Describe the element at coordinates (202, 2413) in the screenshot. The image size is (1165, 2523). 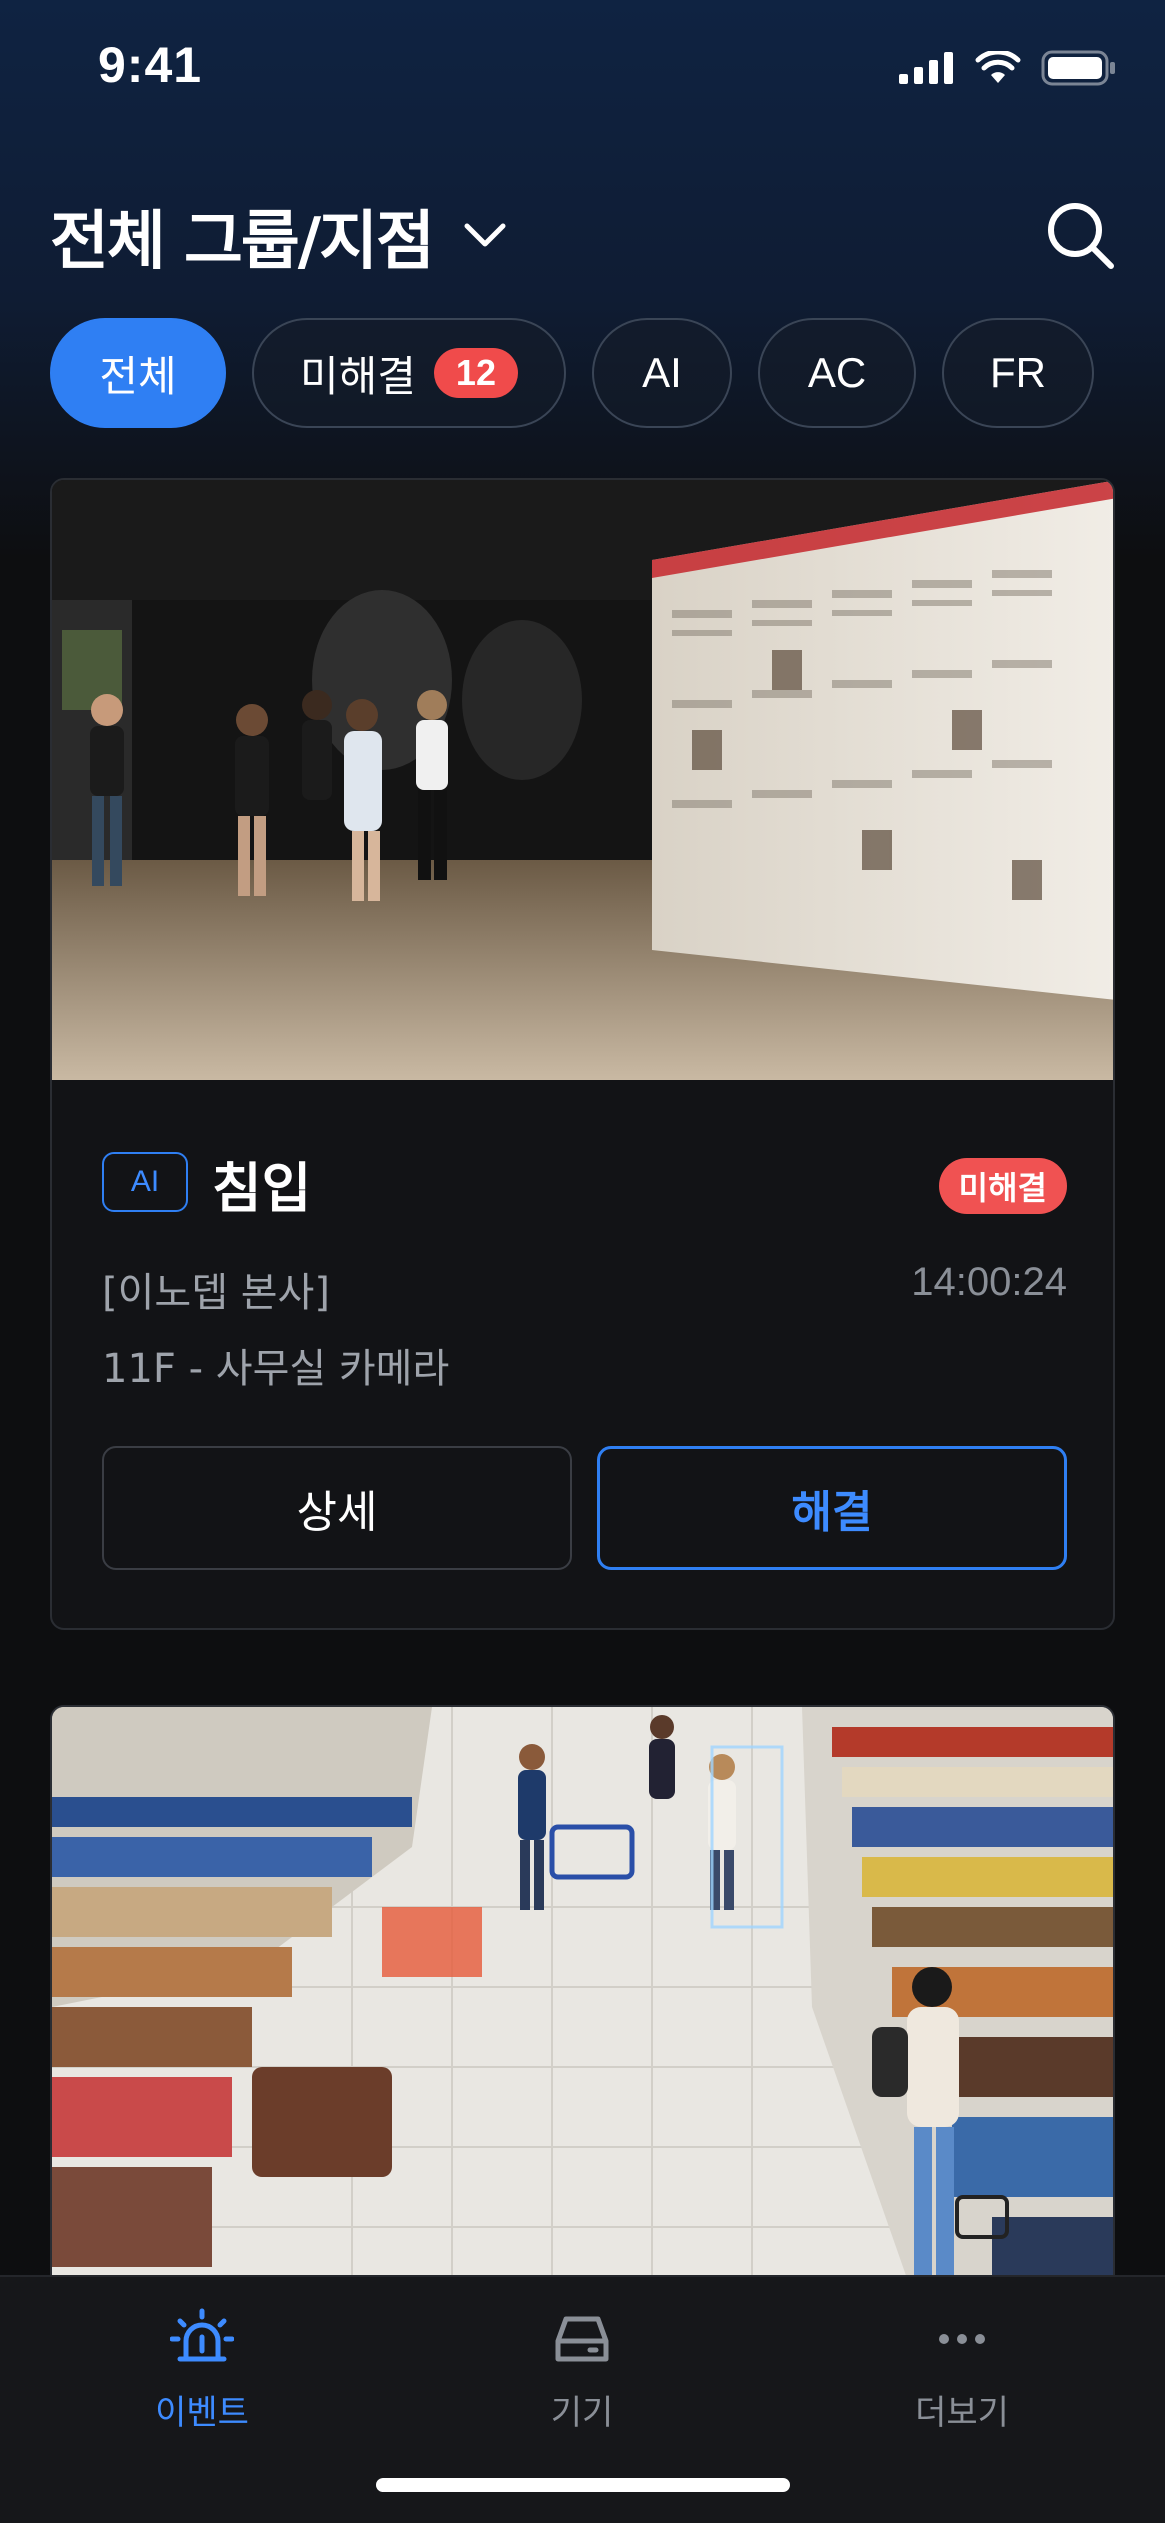
I see `tab-events-label: 이벤트` at that location.